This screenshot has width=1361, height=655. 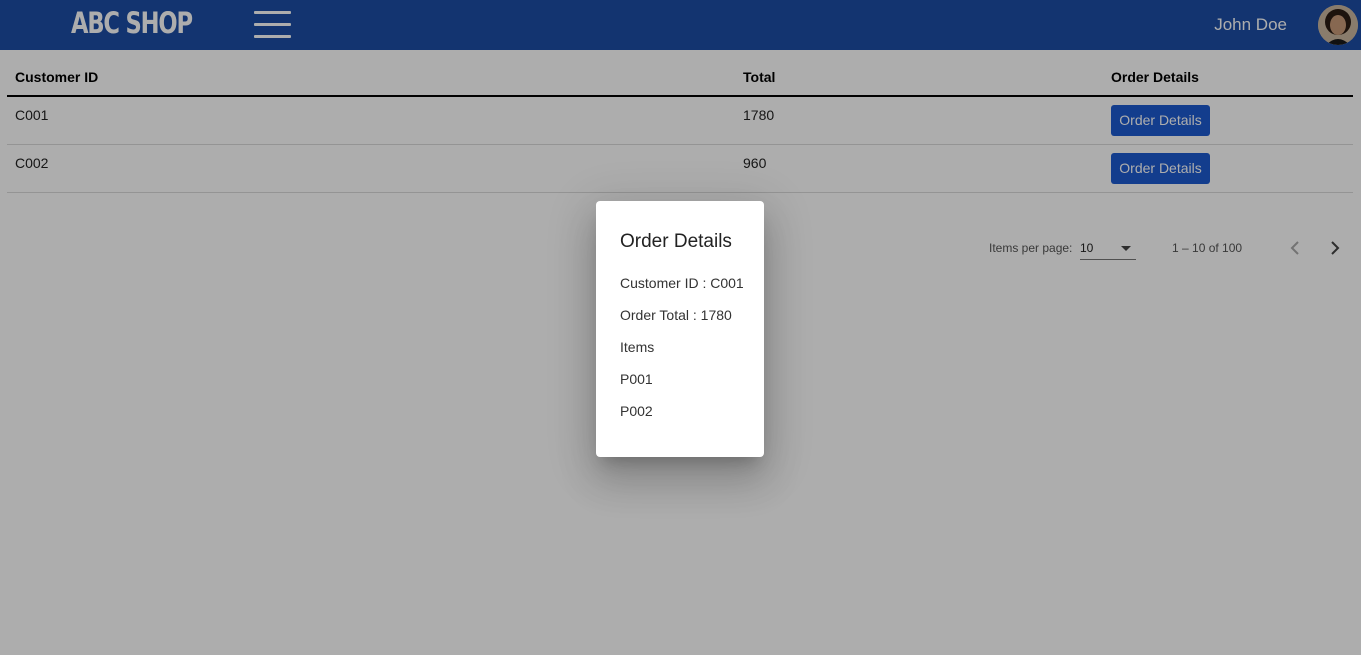 What do you see at coordinates (676, 315) in the screenshot?
I see `dialog-order-total: Order Total : 1780` at bounding box center [676, 315].